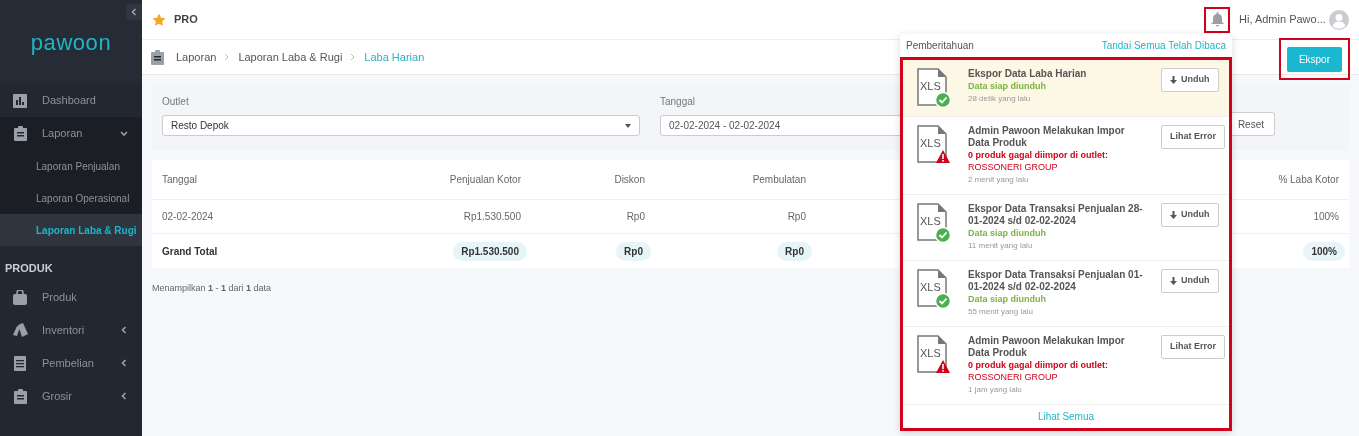 The image size is (1359, 436). I want to click on section-heading: PRODUK, so click(29, 268).